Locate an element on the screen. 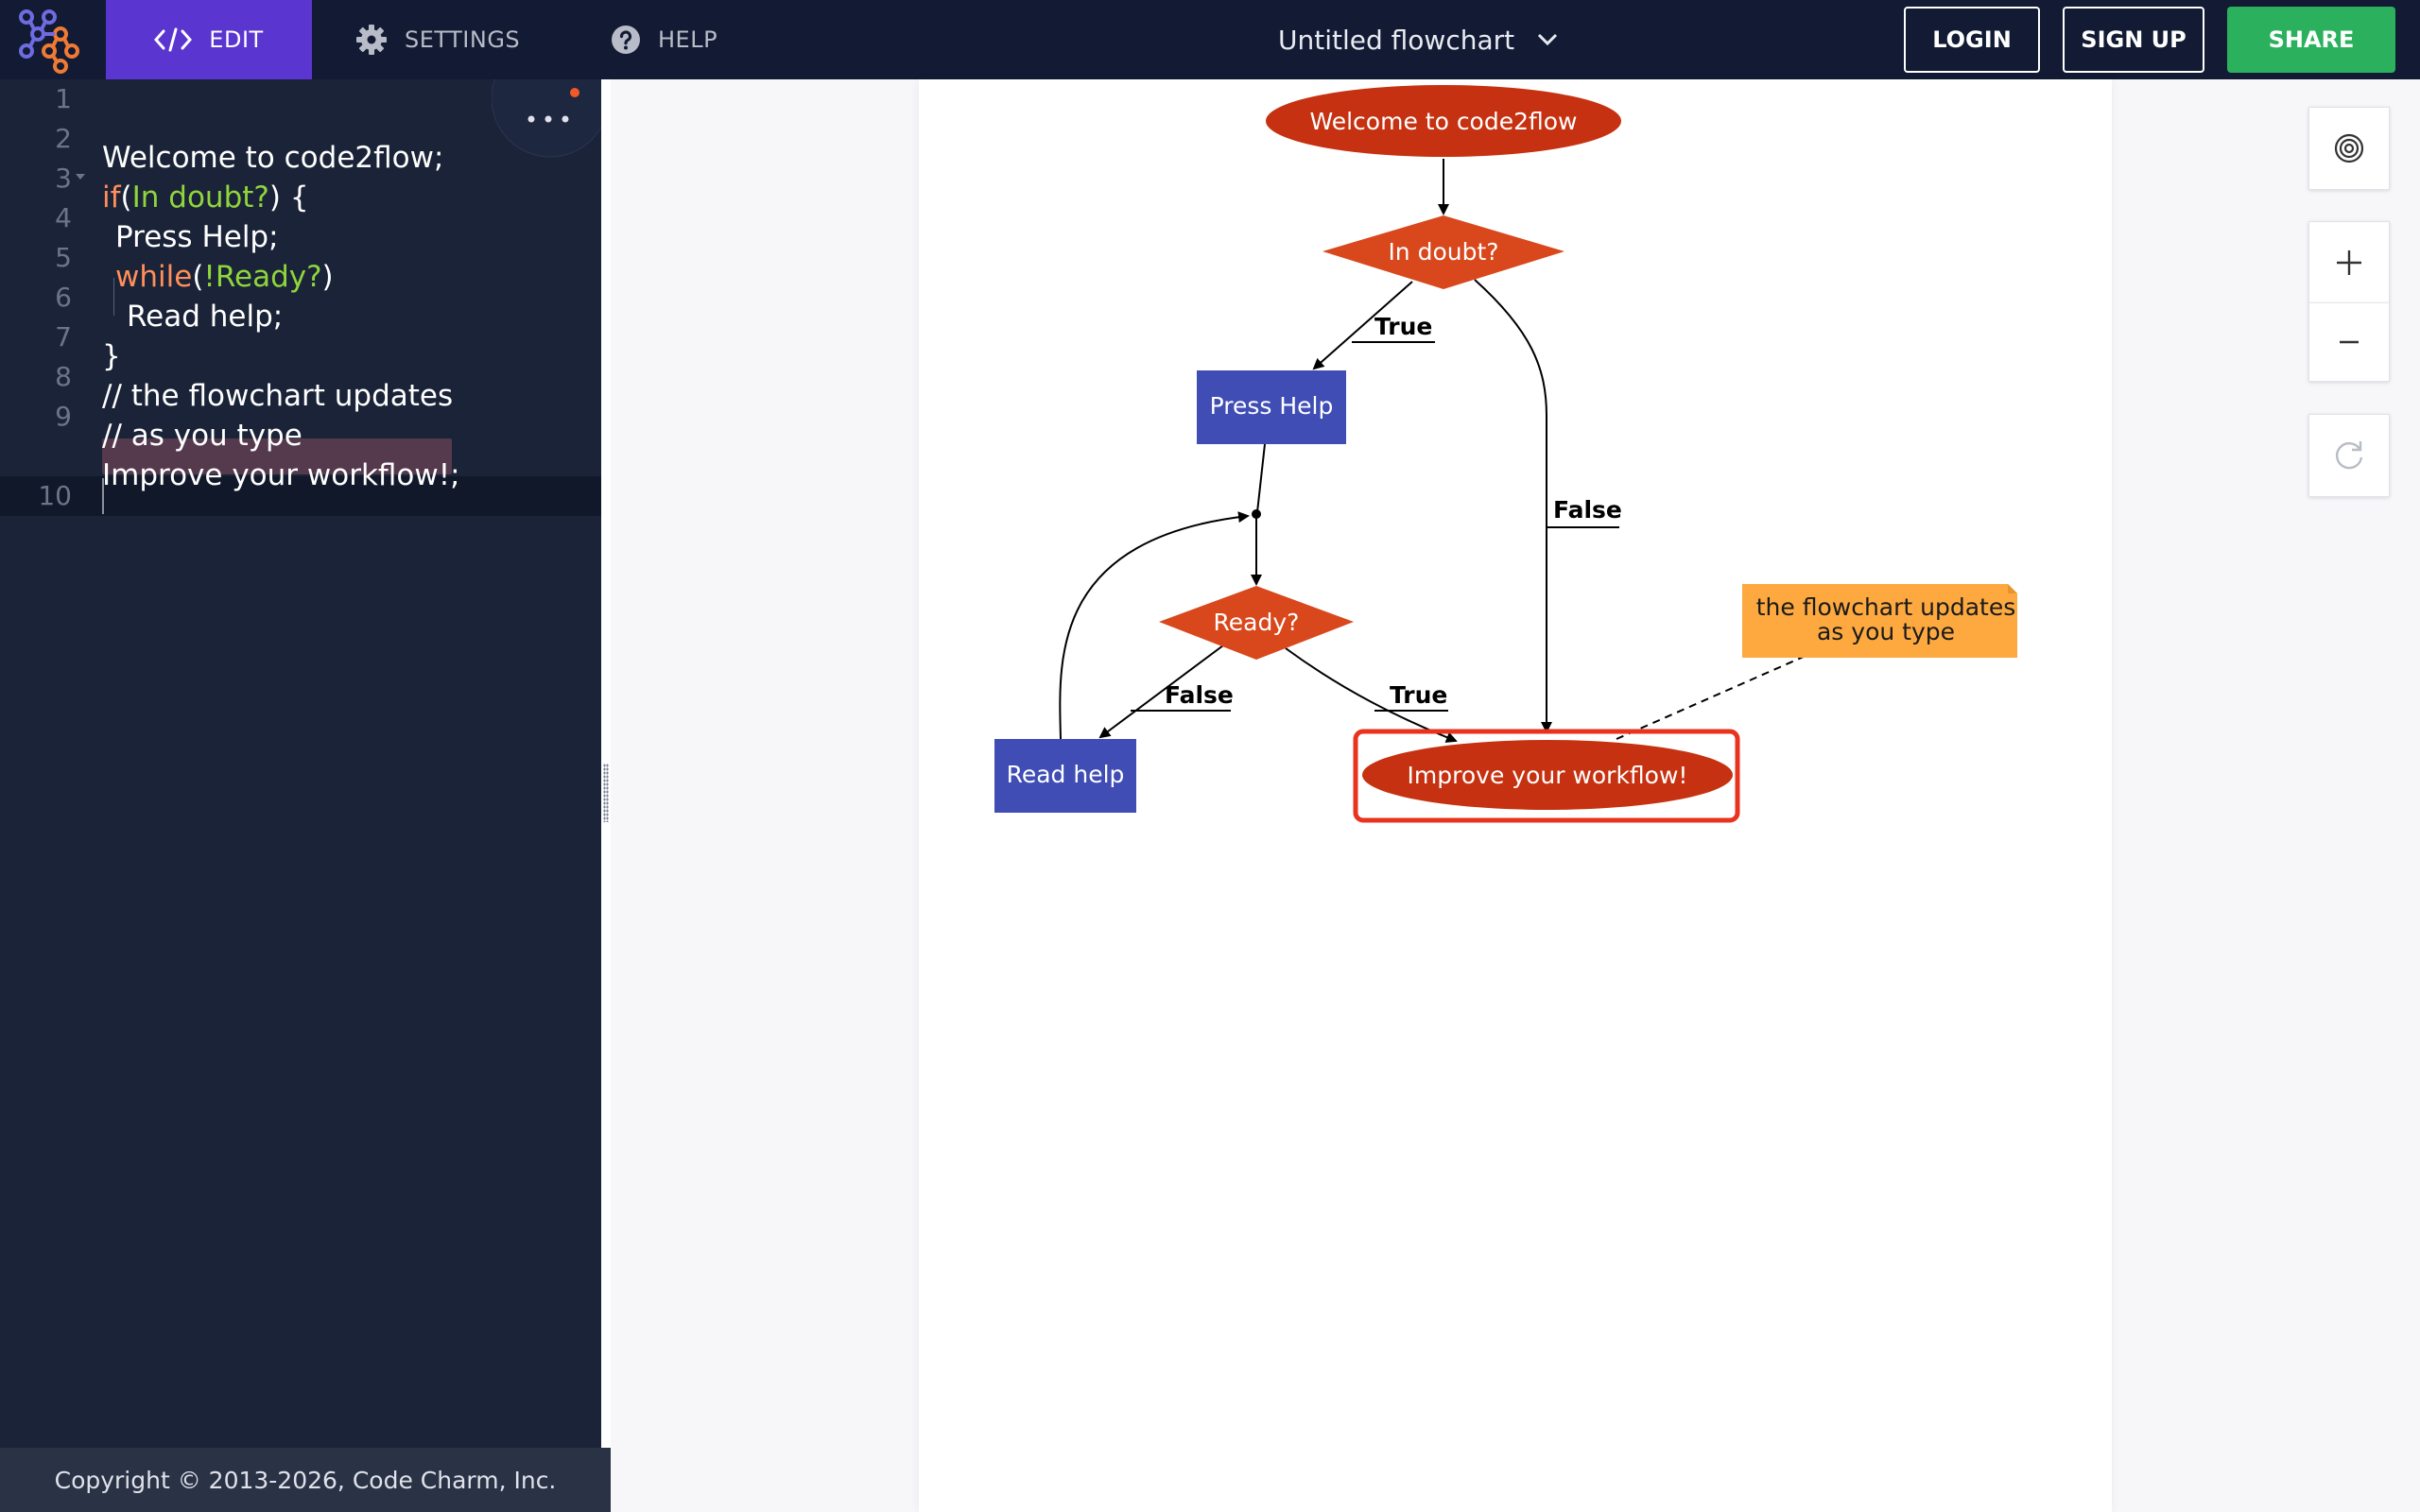 The height and width of the screenshot is (1512, 2420). target-icon is located at coordinates (2349, 148).